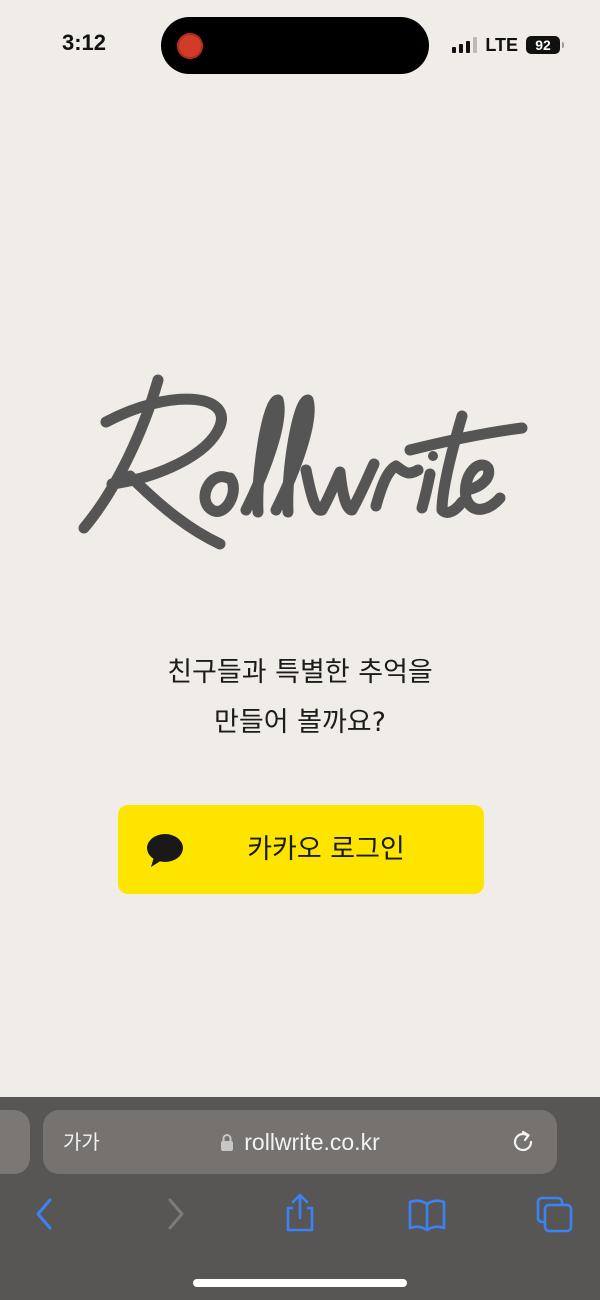 The image size is (600, 1300). What do you see at coordinates (501, 44) in the screenshot?
I see `network-type: LTE` at bounding box center [501, 44].